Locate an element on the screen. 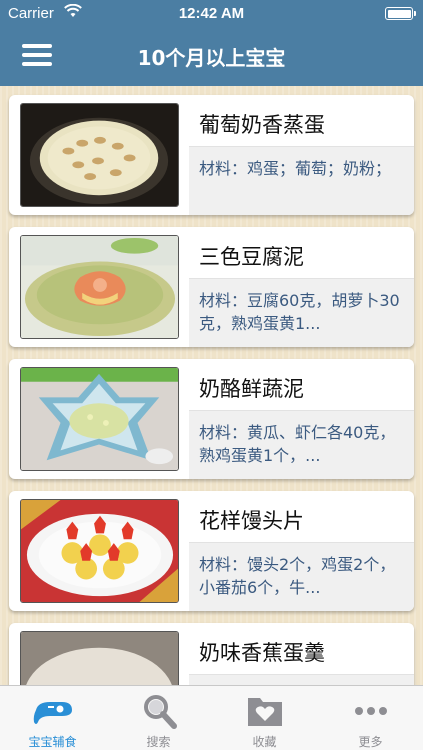 Image resolution: width=423 pixels, height=750 pixels. tab-search: 搜索 is located at coordinates (158, 718).